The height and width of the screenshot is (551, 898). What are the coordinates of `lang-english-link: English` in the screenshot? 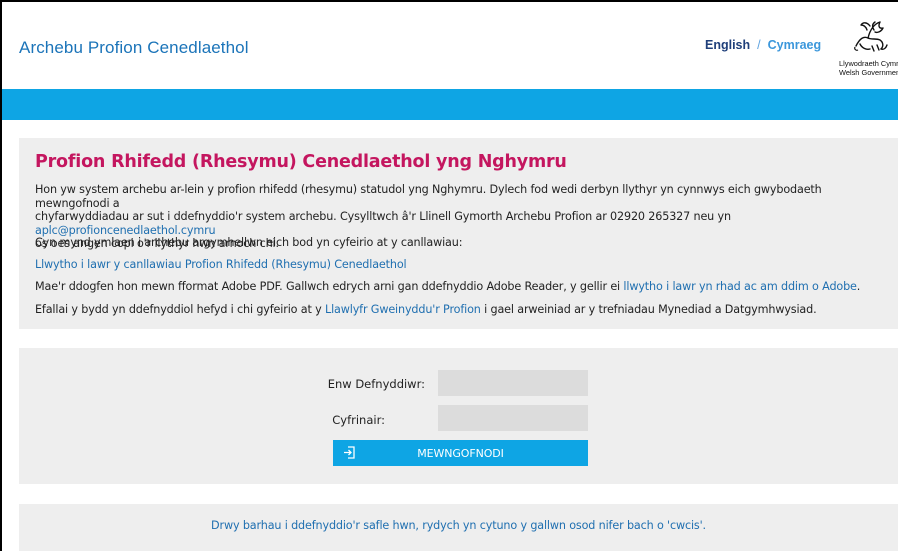 It's located at (727, 45).